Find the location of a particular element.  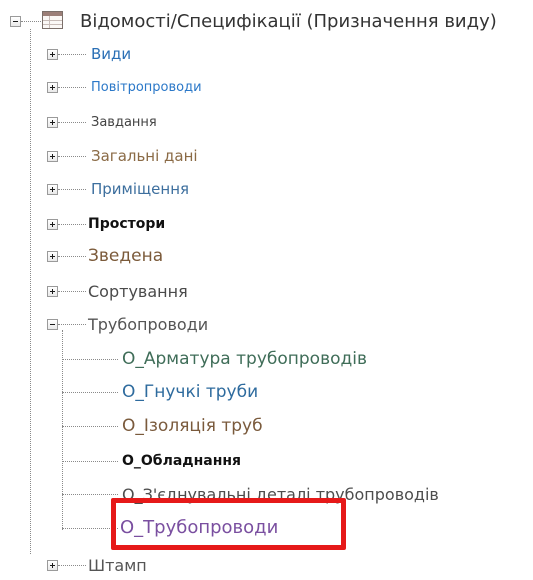

tree-group-label: Штамп is located at coordinates (117, 565).